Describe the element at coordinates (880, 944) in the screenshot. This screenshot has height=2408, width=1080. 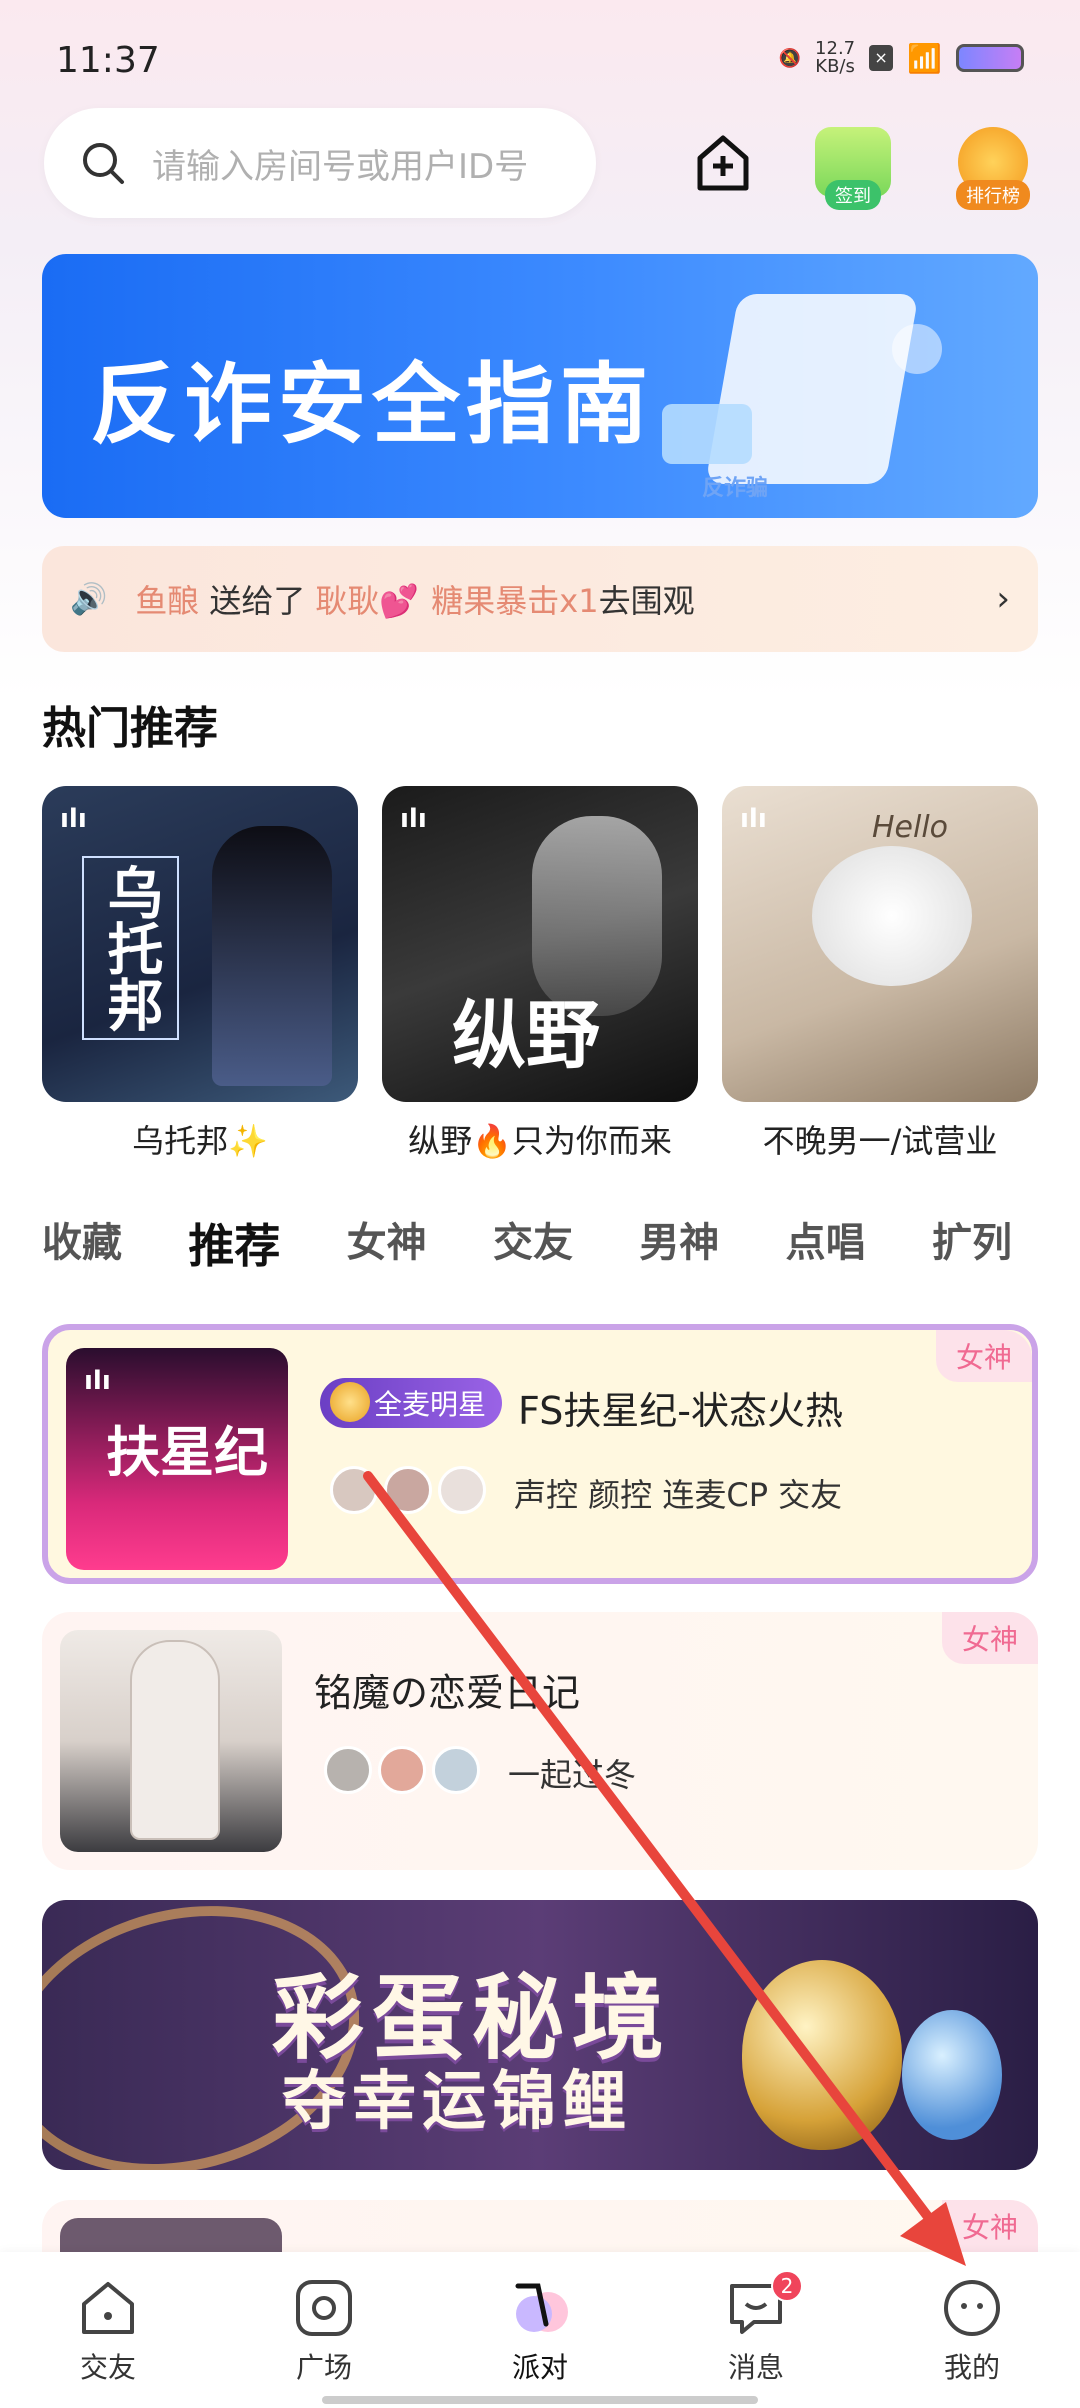
I see `hot-room-image: ılı Hello` at that location.